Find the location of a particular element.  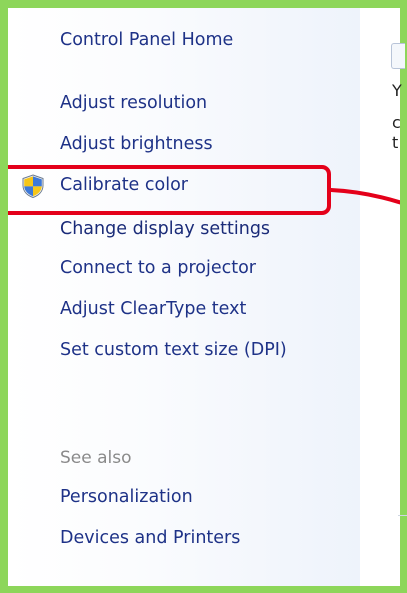

adjust-cleartype-text-link: Adjust ClearType text is located at coordinates (153, 309).